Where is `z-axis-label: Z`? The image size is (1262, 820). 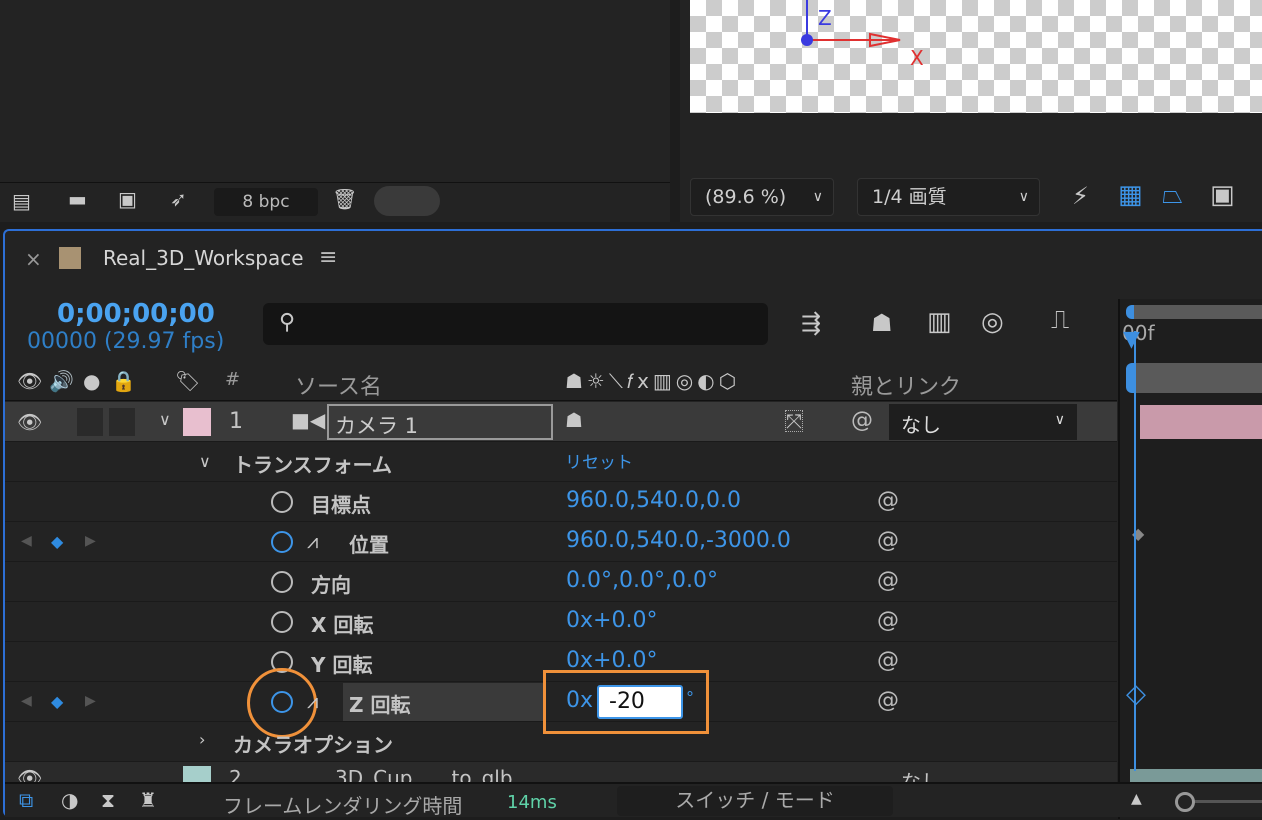
z-axis-label: Z is located at coordinates (825, 18).